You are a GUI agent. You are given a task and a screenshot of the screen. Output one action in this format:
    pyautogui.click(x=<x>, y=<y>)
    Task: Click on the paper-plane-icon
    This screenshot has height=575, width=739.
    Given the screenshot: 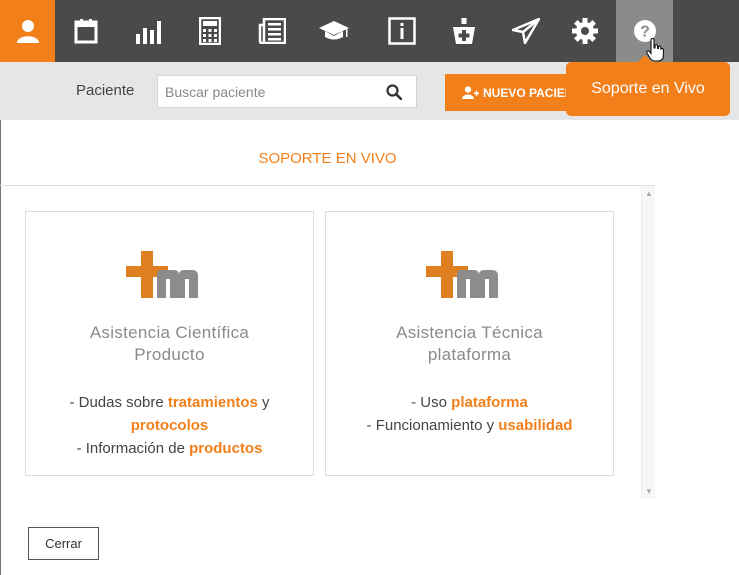 What is the action you would take?
    pyautogui.click(x=526, y=31)
    